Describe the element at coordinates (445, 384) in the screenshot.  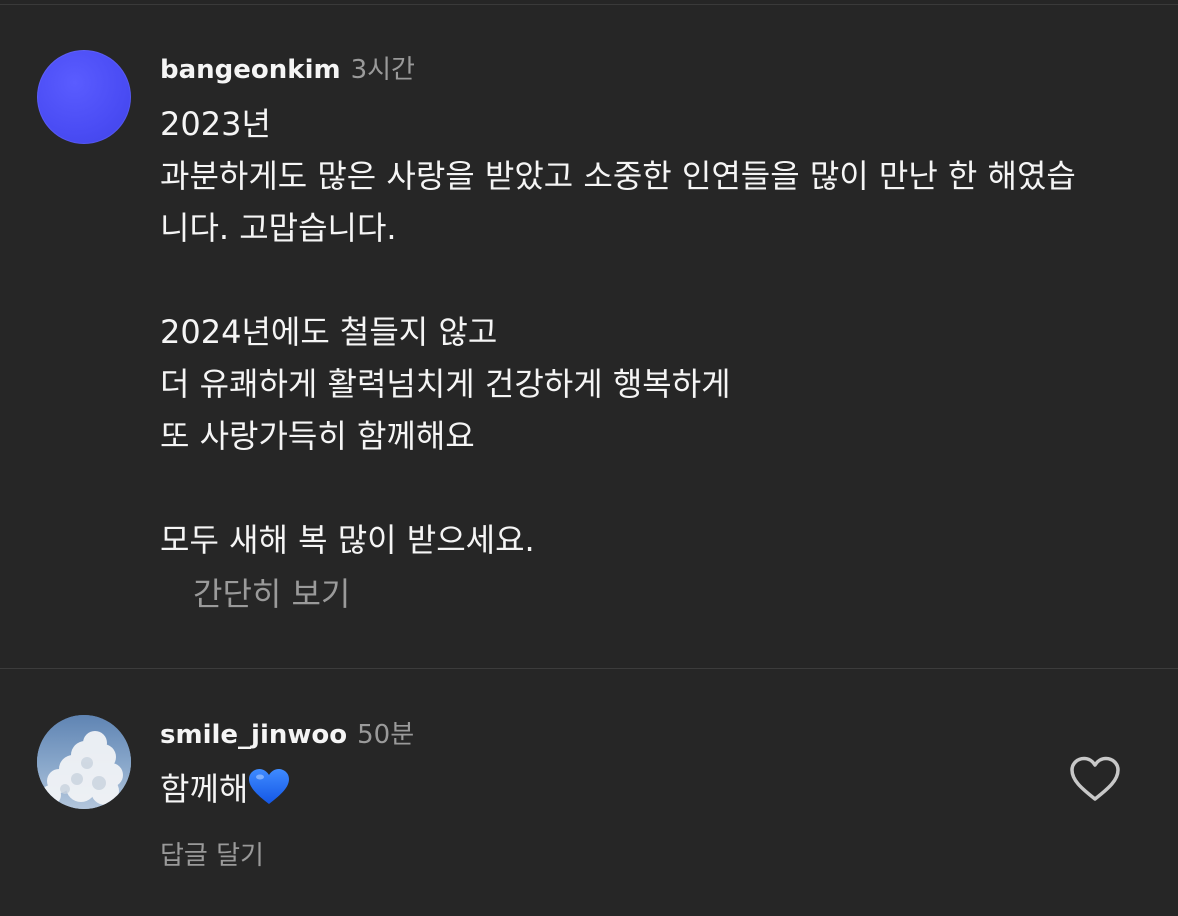
I see `comment-line: 더 유쾌하게 활력넘치게 건강하게 행복하게` at that location.